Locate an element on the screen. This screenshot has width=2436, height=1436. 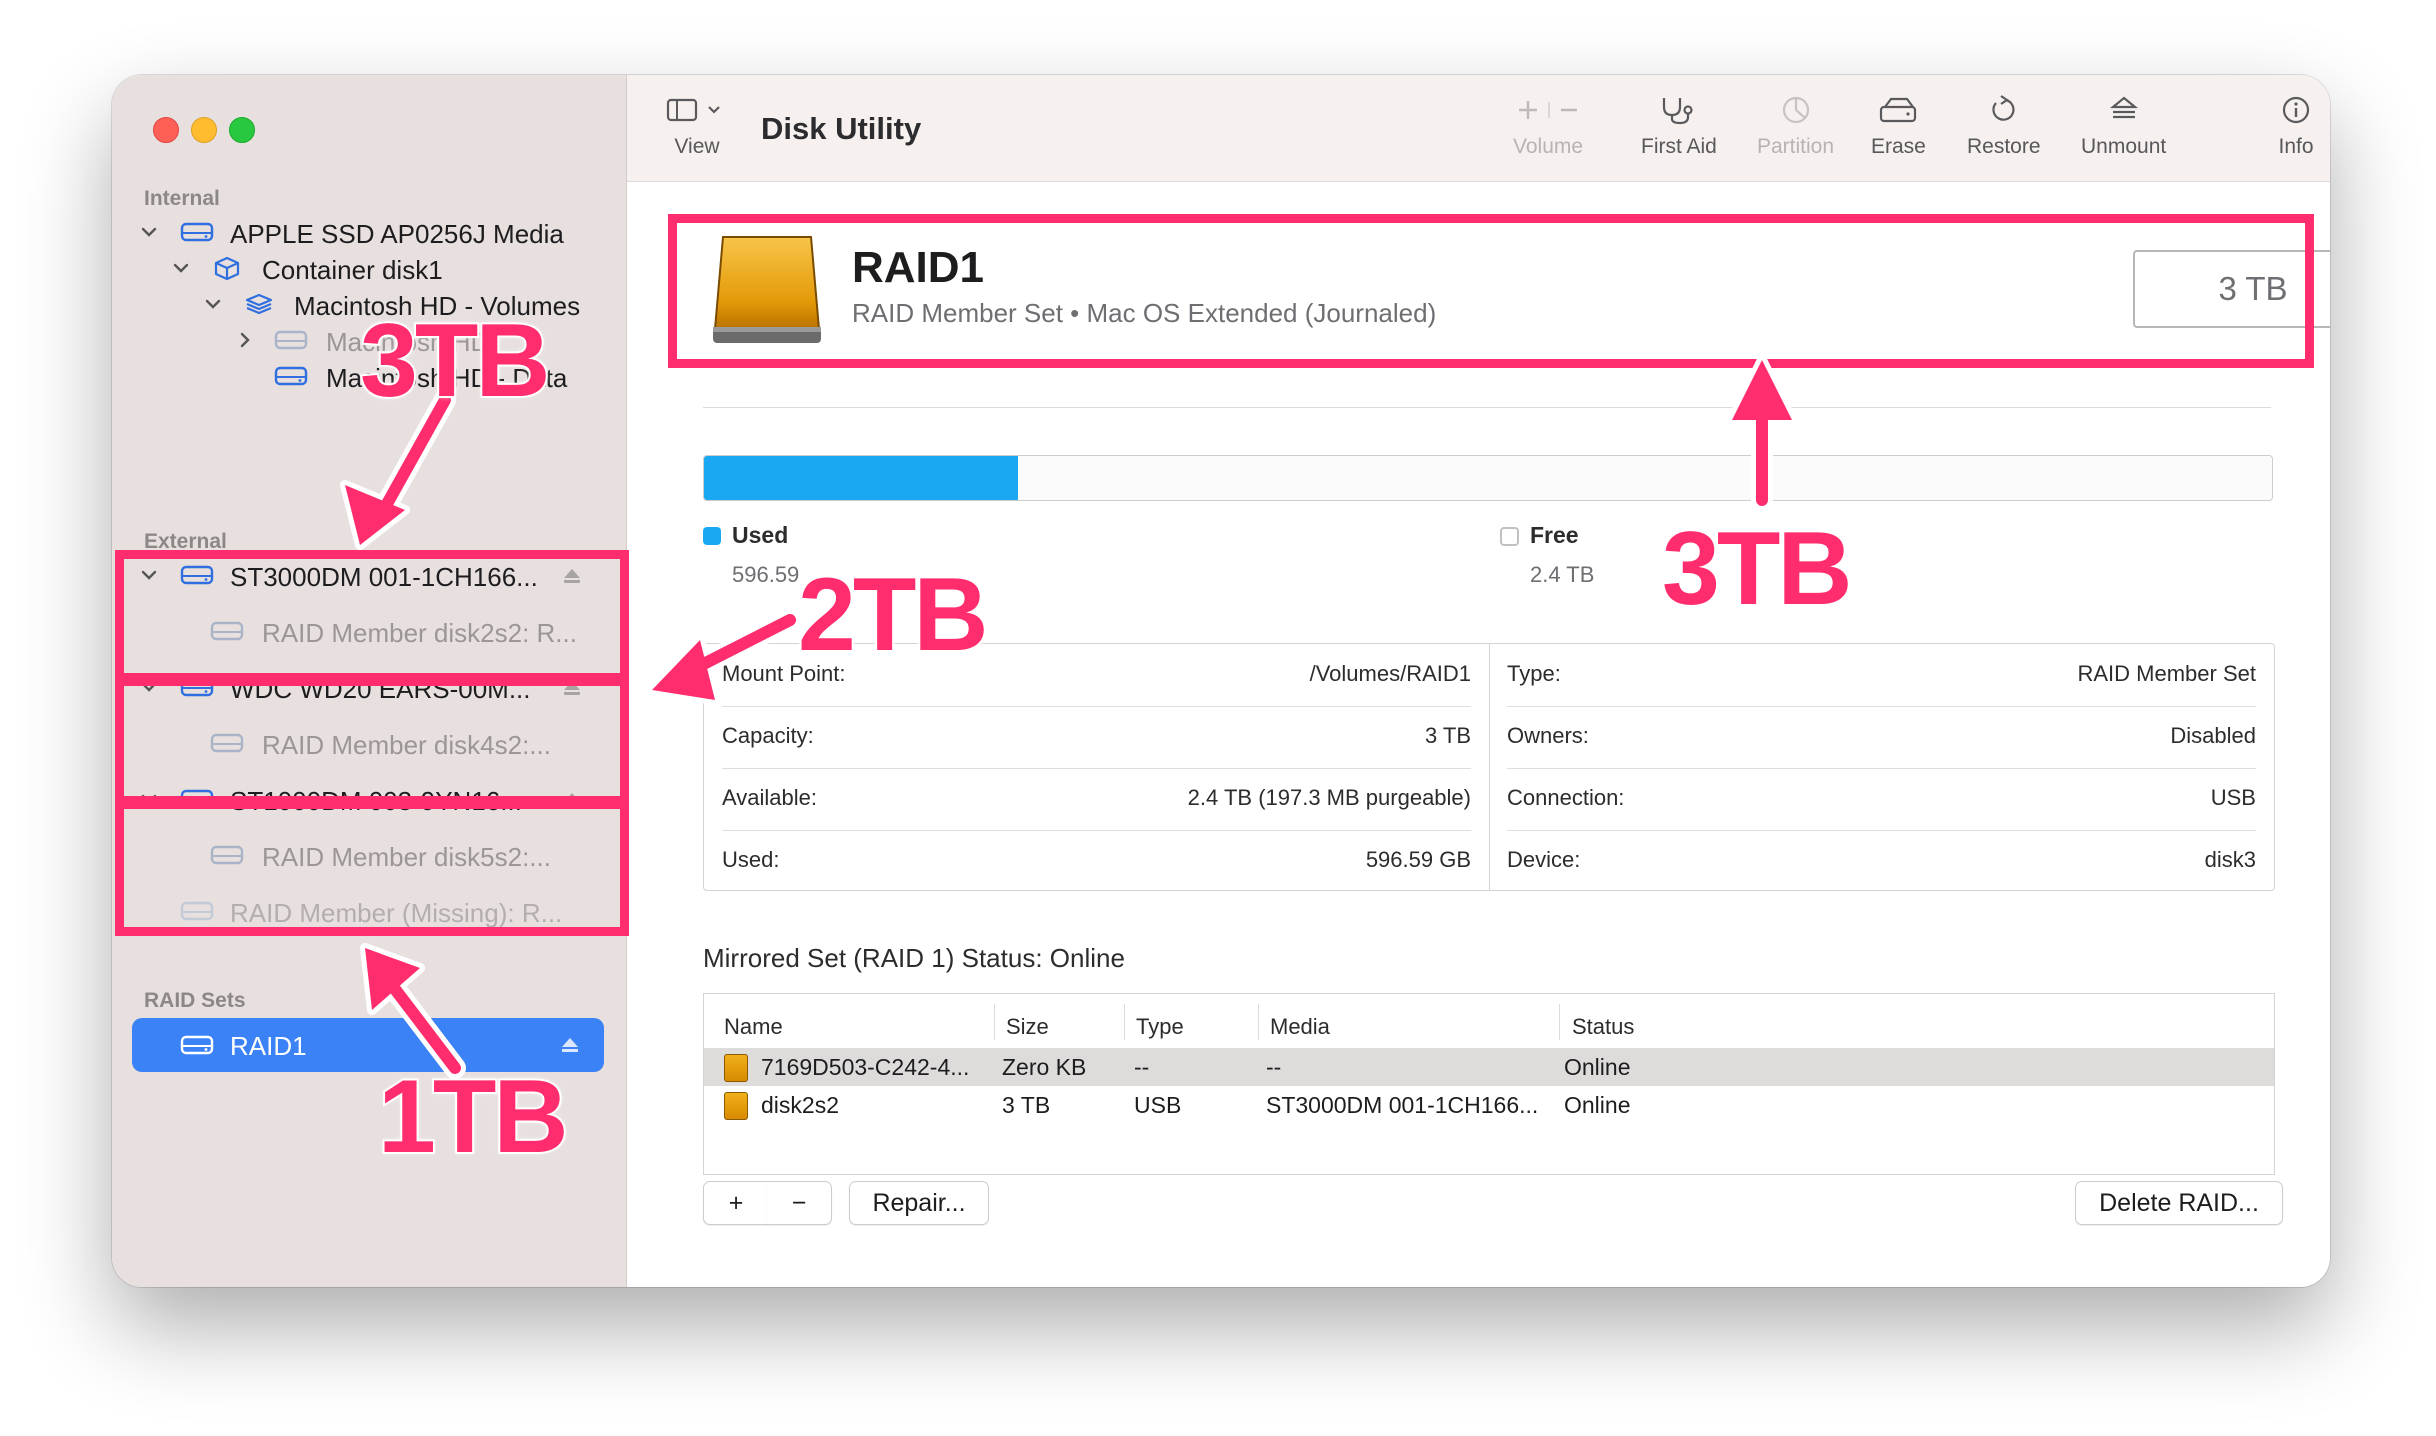
zoom-window-button is located at coordinates (242, 130).